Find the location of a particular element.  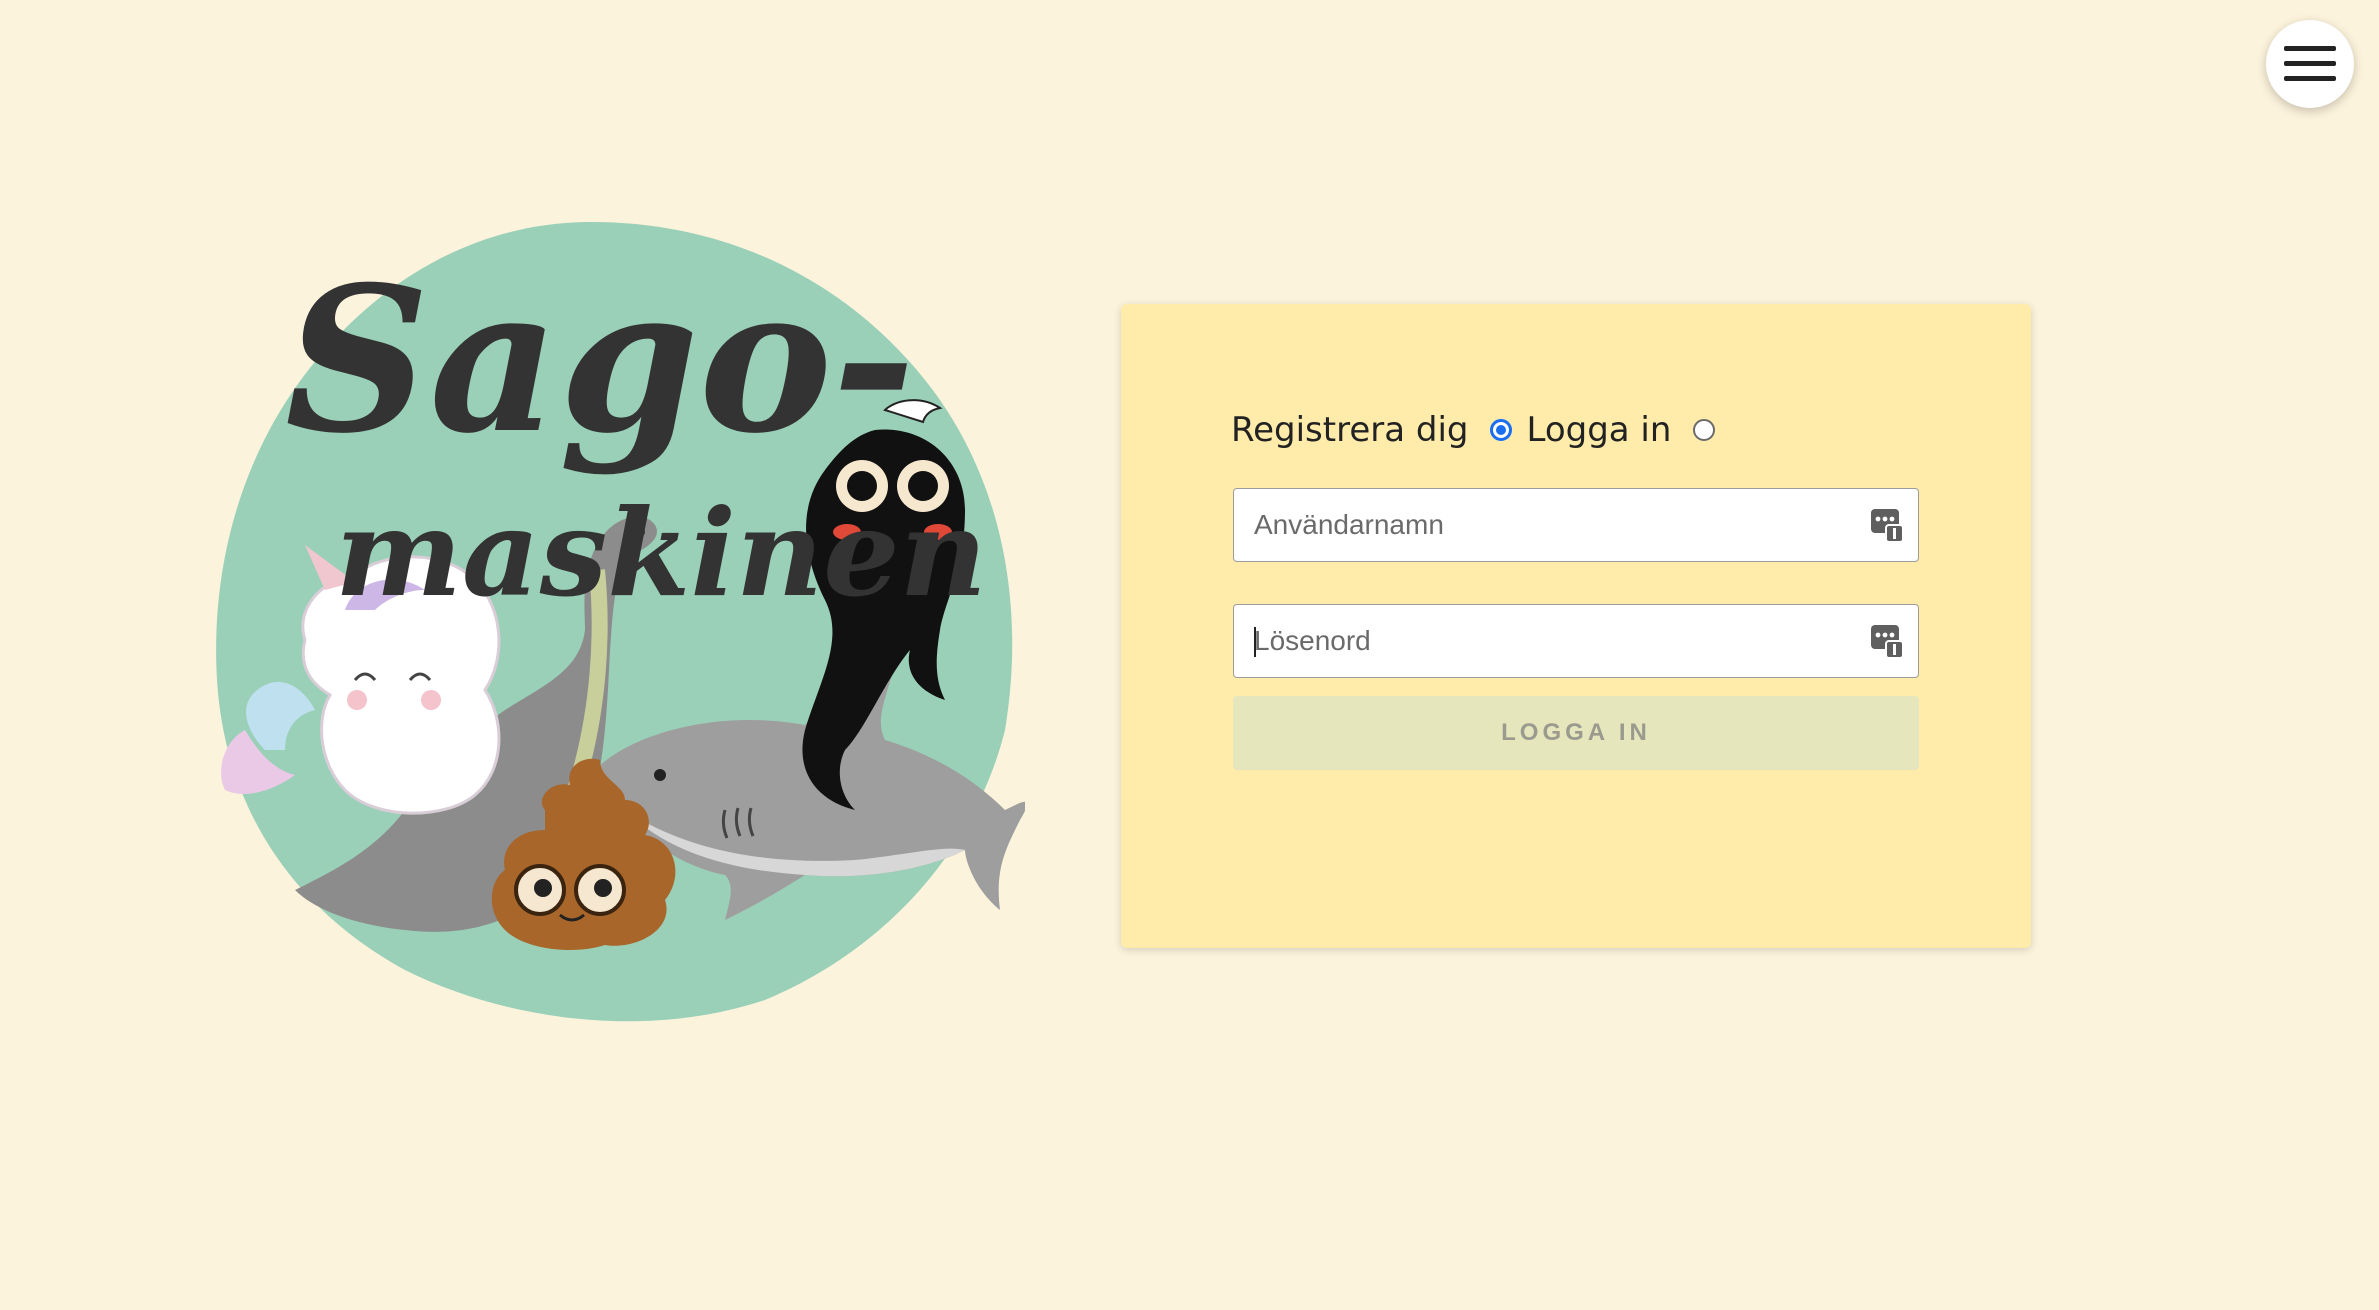

register-label: Registrera dig is located at coordinates (1349, 430).